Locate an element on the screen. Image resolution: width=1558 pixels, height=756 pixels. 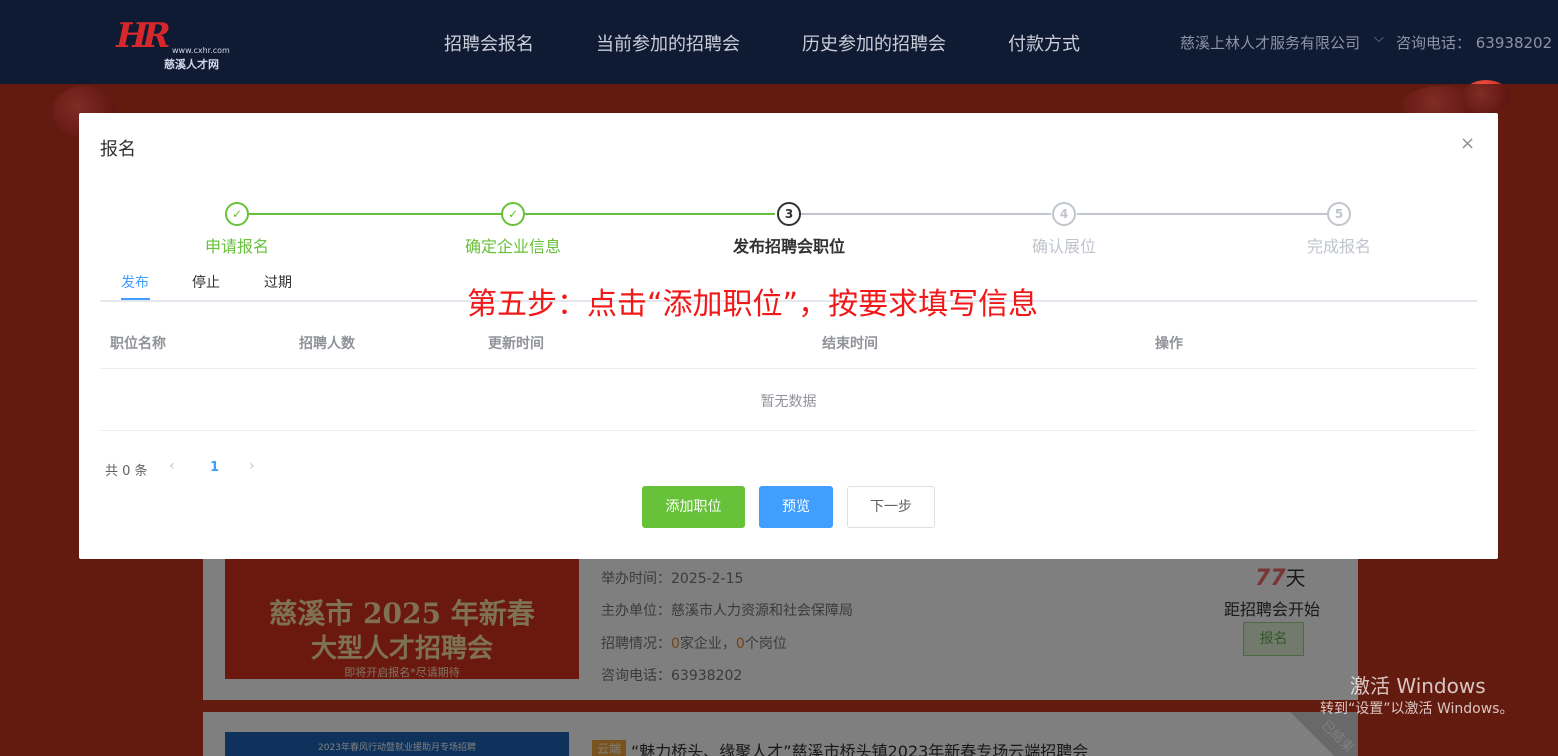
company-name: 慈溪上林人才服务有限公司 is located at coordinates (1270, 42).